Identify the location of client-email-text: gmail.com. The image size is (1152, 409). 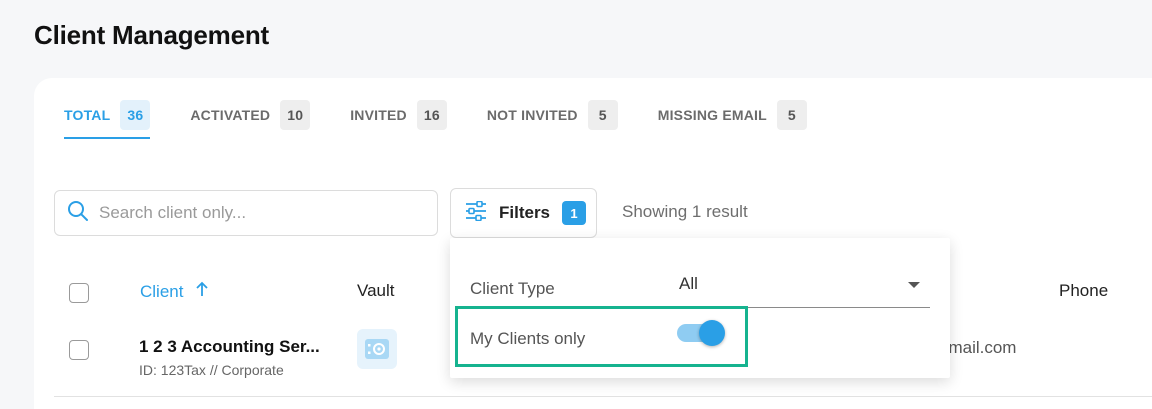
(978, 347).